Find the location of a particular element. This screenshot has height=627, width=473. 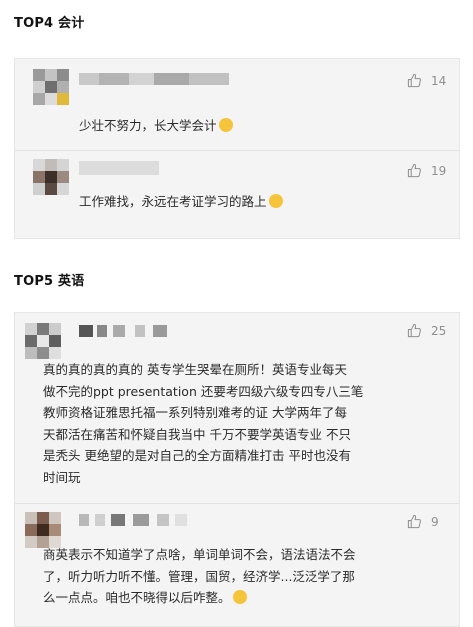

comment-item: 19 工作难找，永远在考证学习的路上 is located at coordinates (237, 195).